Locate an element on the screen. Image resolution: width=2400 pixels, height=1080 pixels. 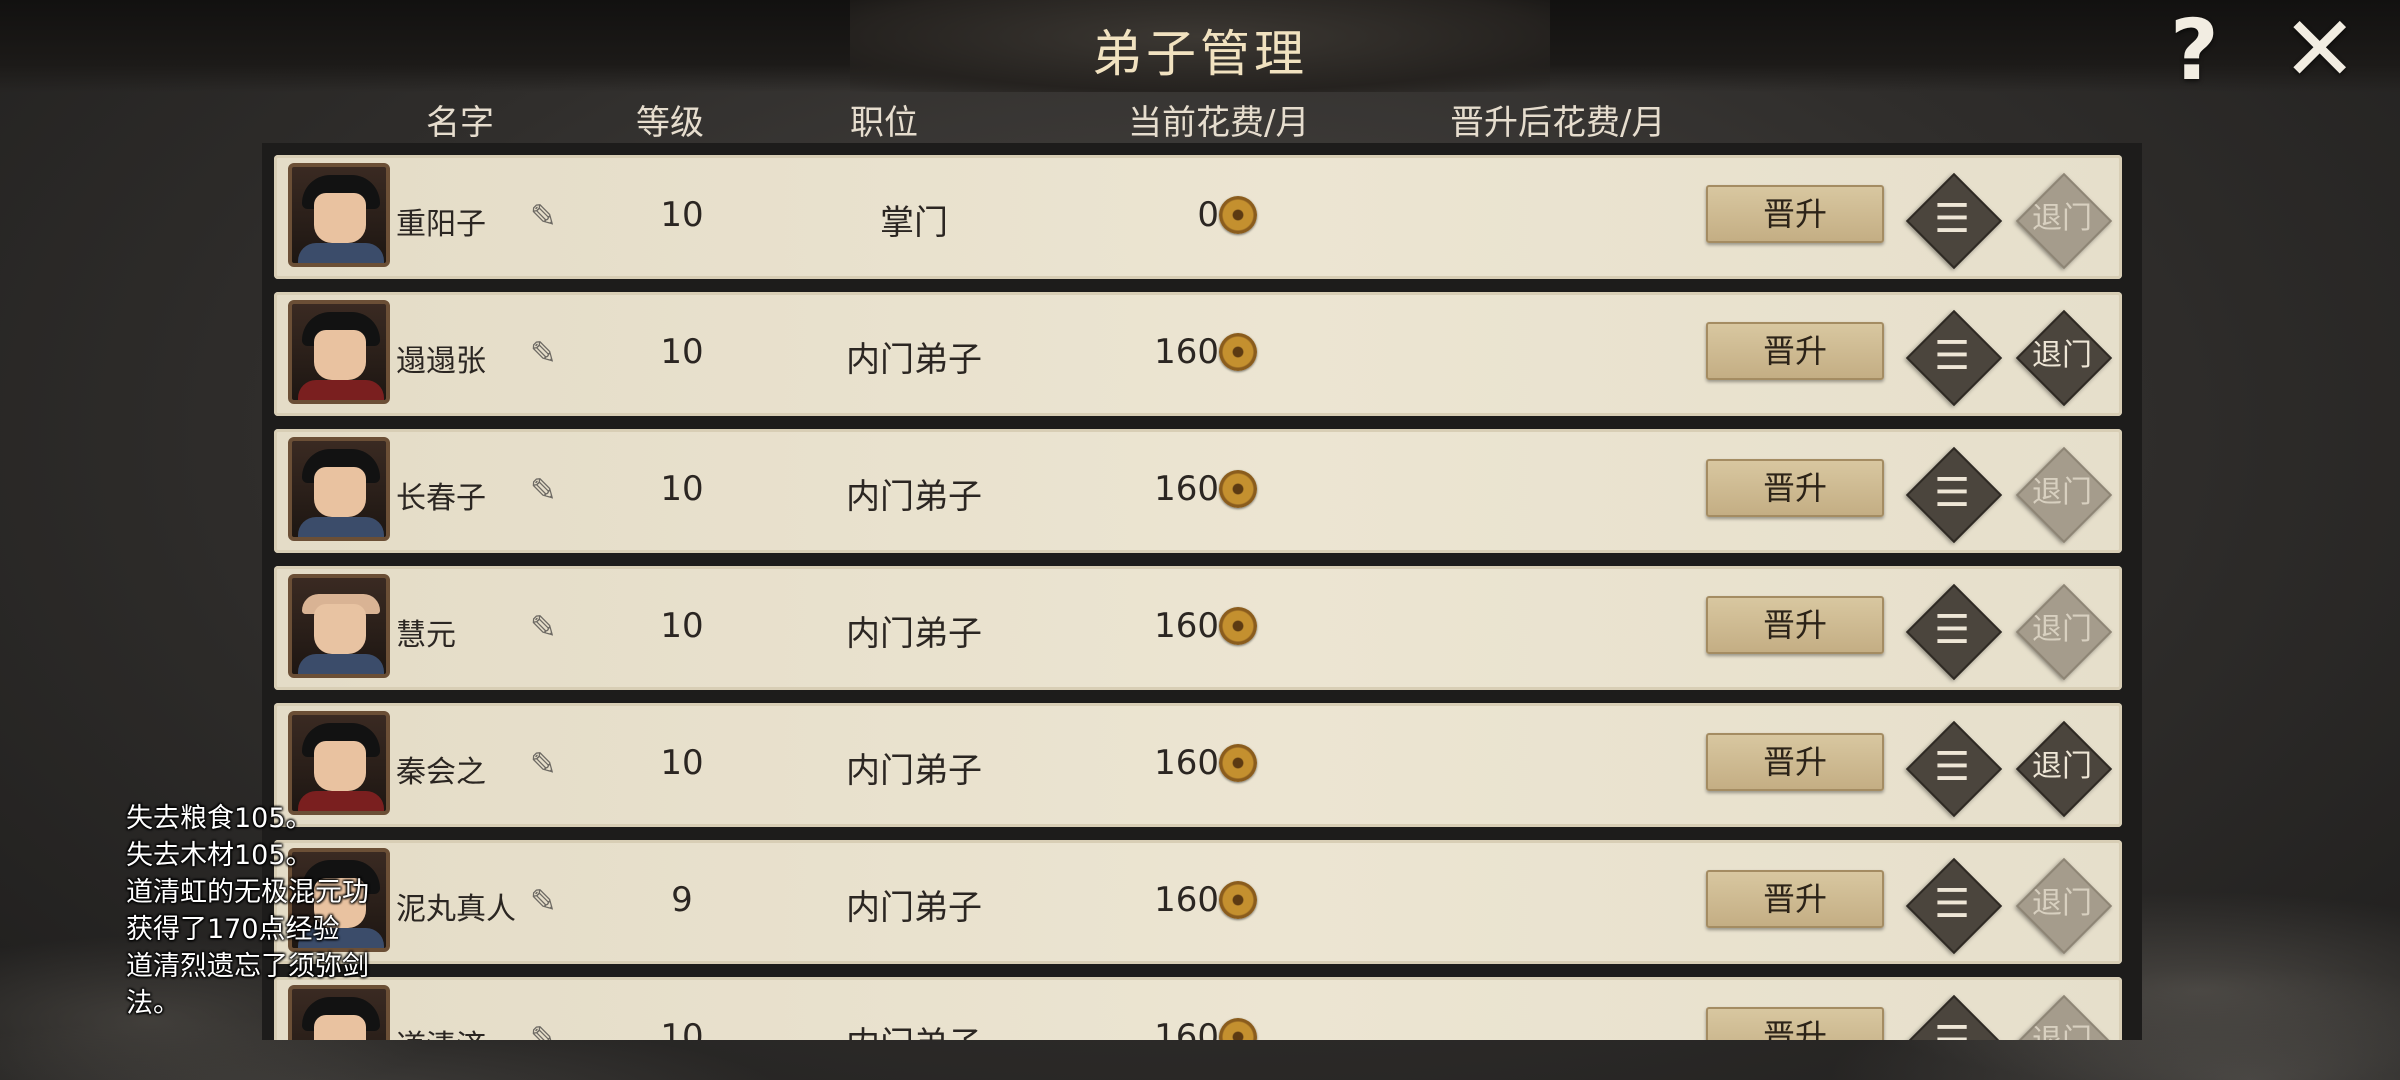
disciple-name: 慧元 is located at coordinates (426, 635).